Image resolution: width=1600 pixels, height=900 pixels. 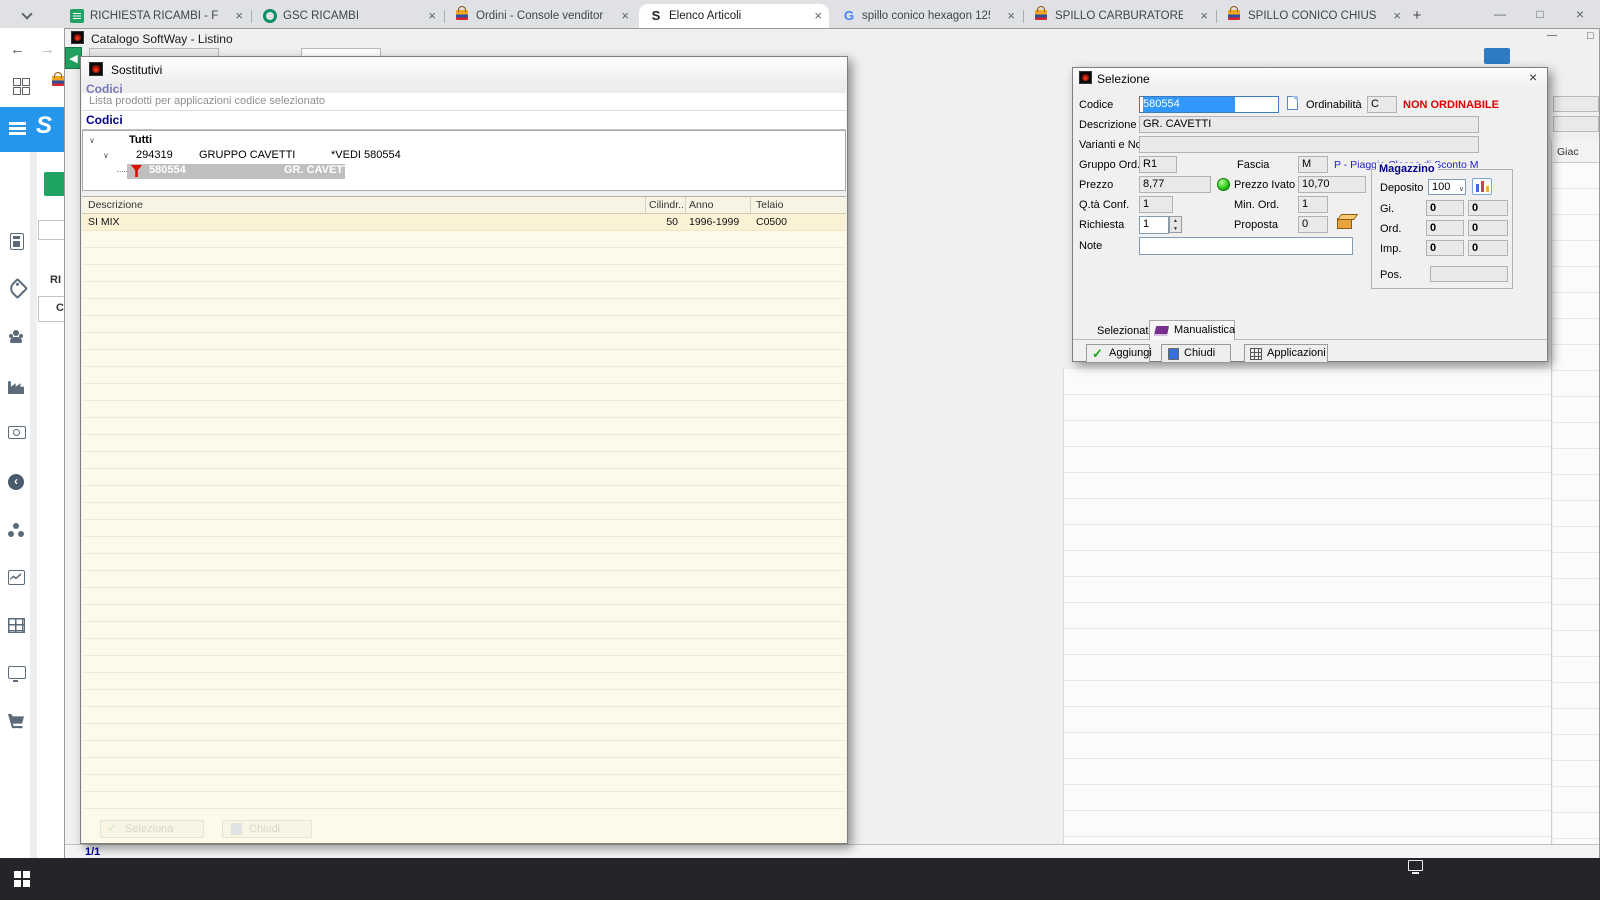 What do you see at coordinates (1447, 187) in the screenshot?
I see `deposito-select: 100 ∨` at bounding box center [1447, 187].